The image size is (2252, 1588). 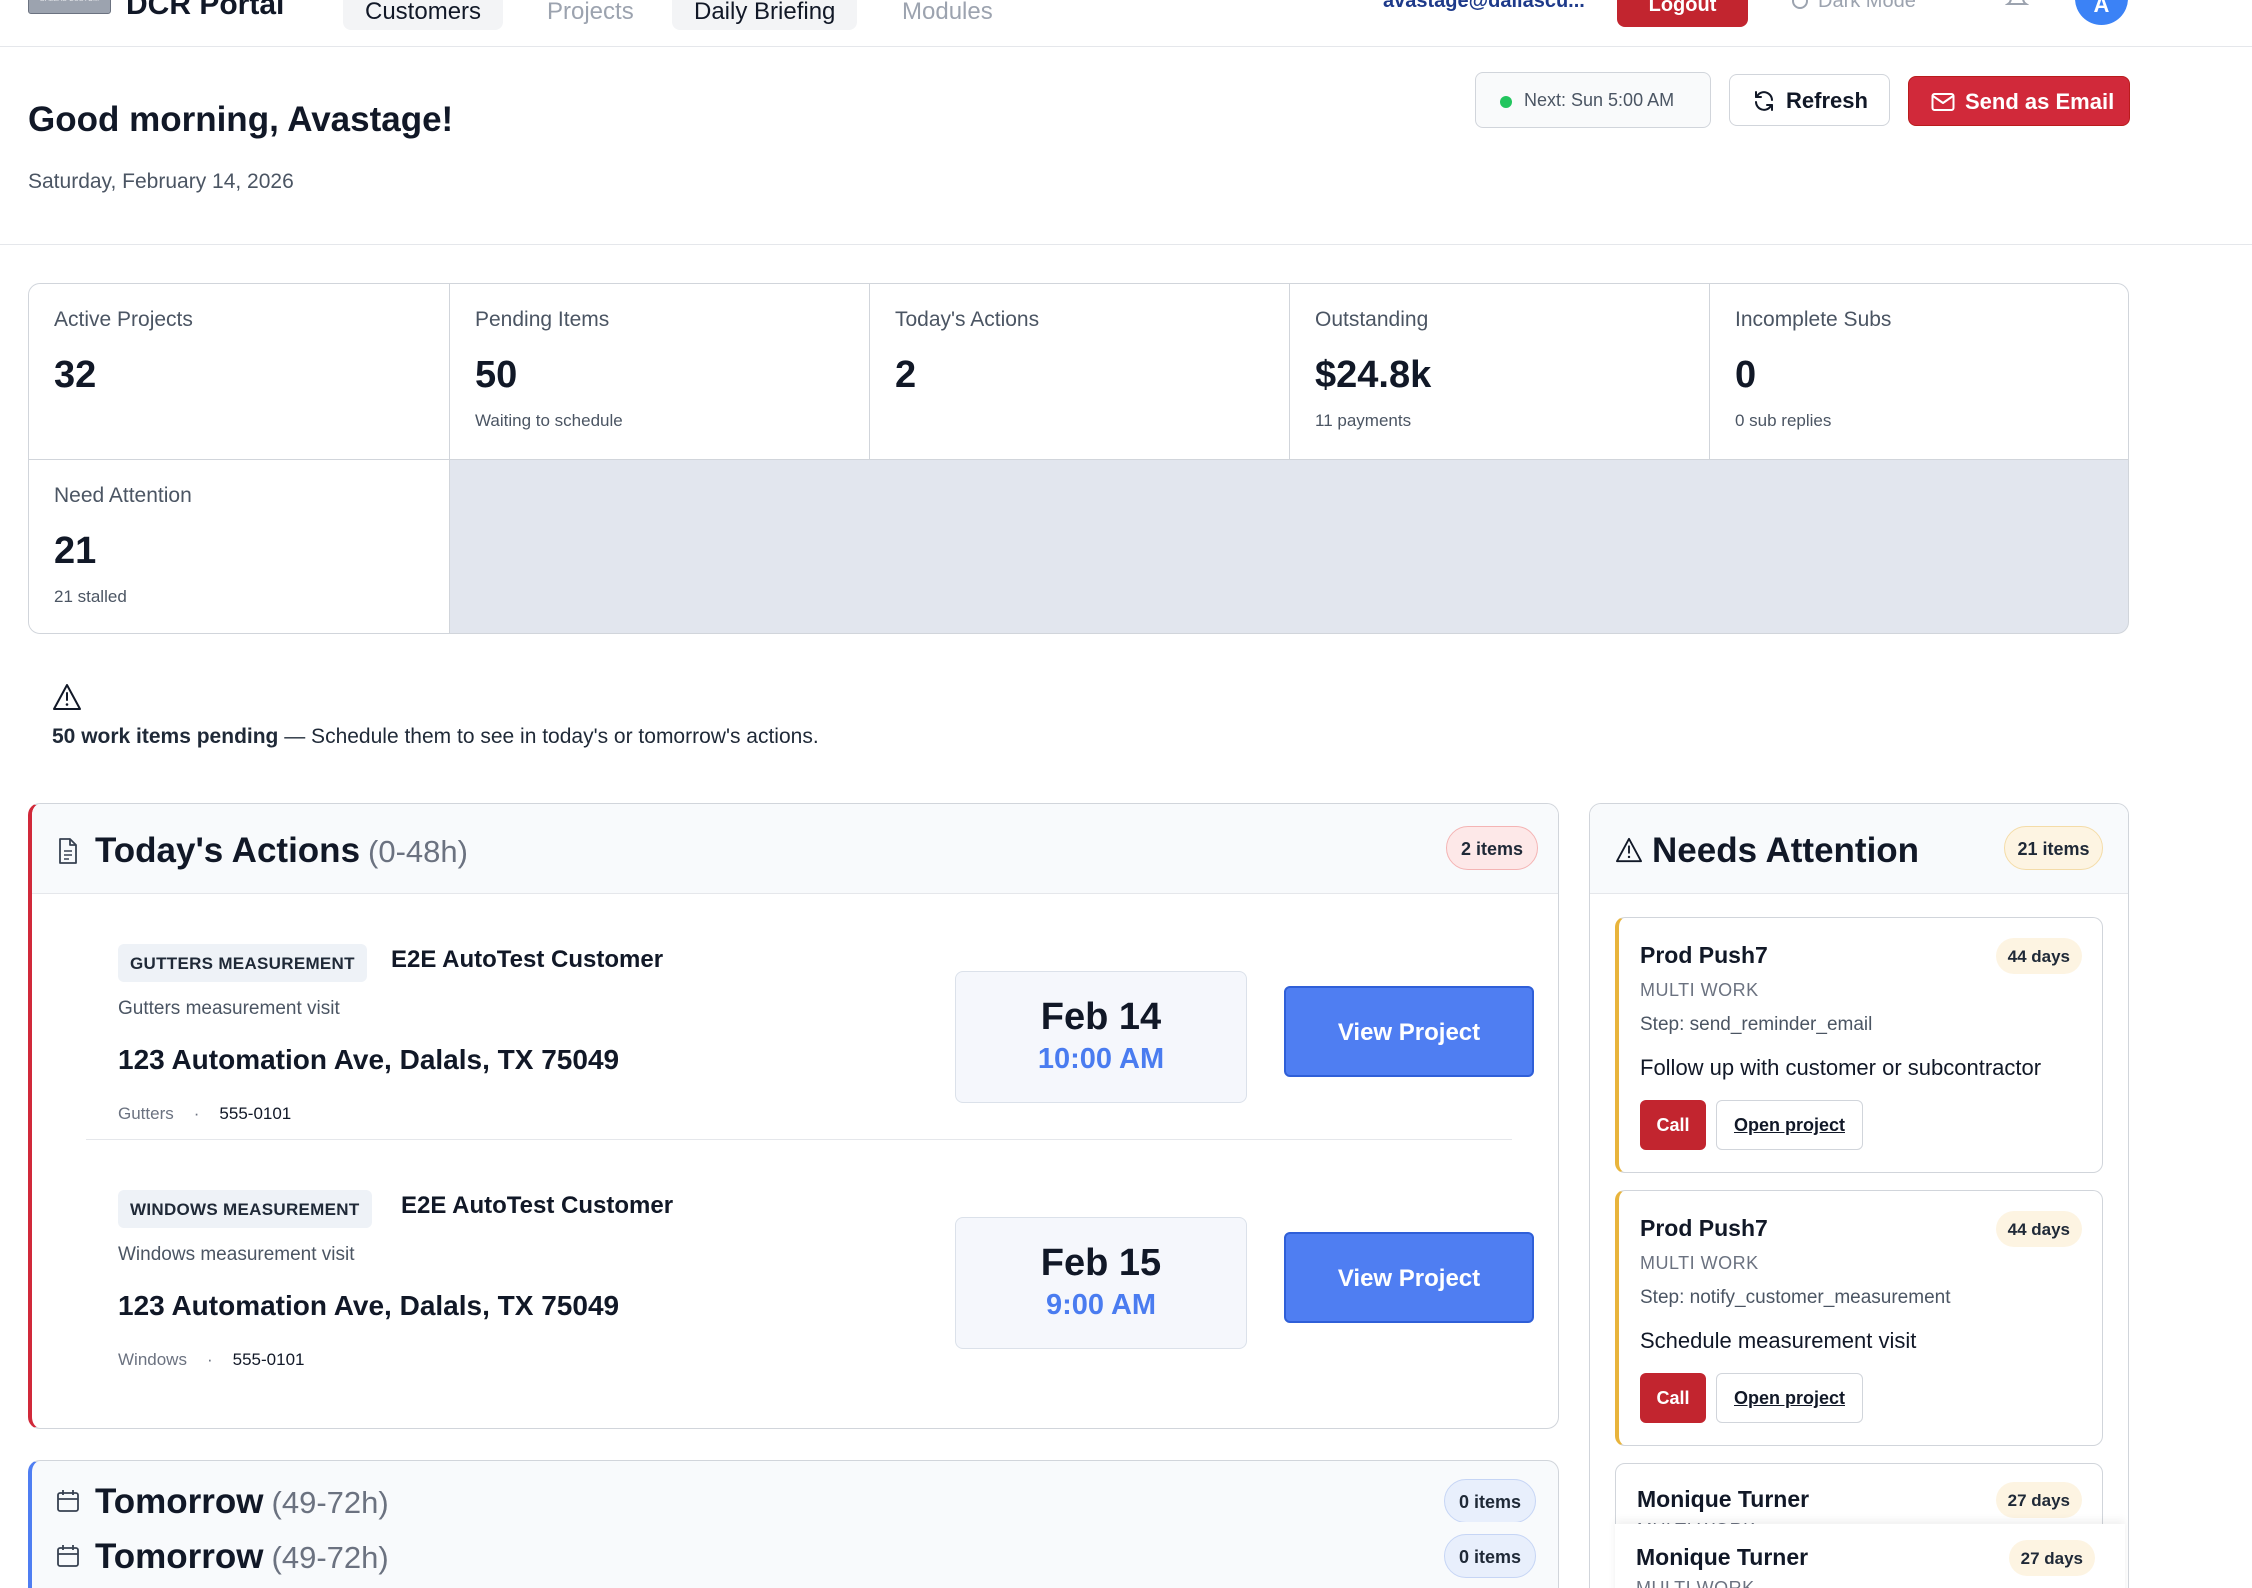 What do you see at coordinates (1080, 372) in the screenshot?
I see `stat-todays-actions: Today's Actions 2` at bounding box center [1080, 372].